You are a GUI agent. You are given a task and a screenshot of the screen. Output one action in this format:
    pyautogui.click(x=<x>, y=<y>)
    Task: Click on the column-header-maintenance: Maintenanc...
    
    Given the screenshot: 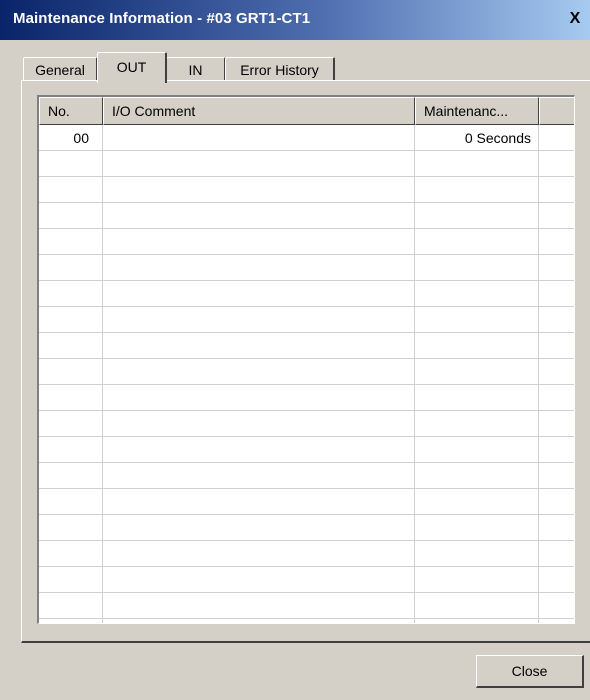 What is the action you would take?
    pyautogui.click(x=477, y=111)
    